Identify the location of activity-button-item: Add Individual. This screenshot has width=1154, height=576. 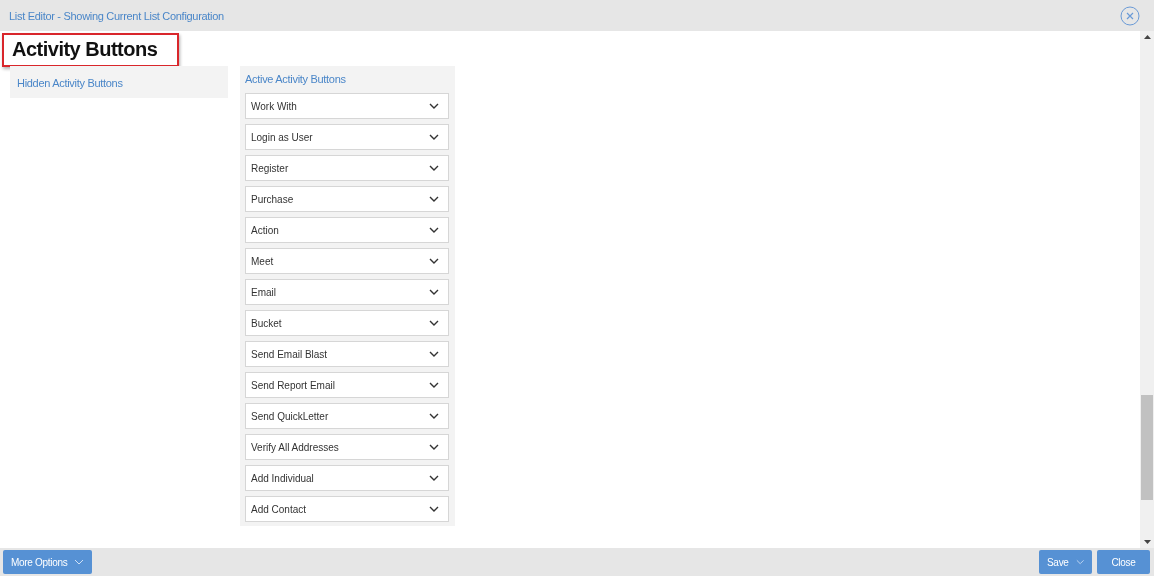
(347, 478).